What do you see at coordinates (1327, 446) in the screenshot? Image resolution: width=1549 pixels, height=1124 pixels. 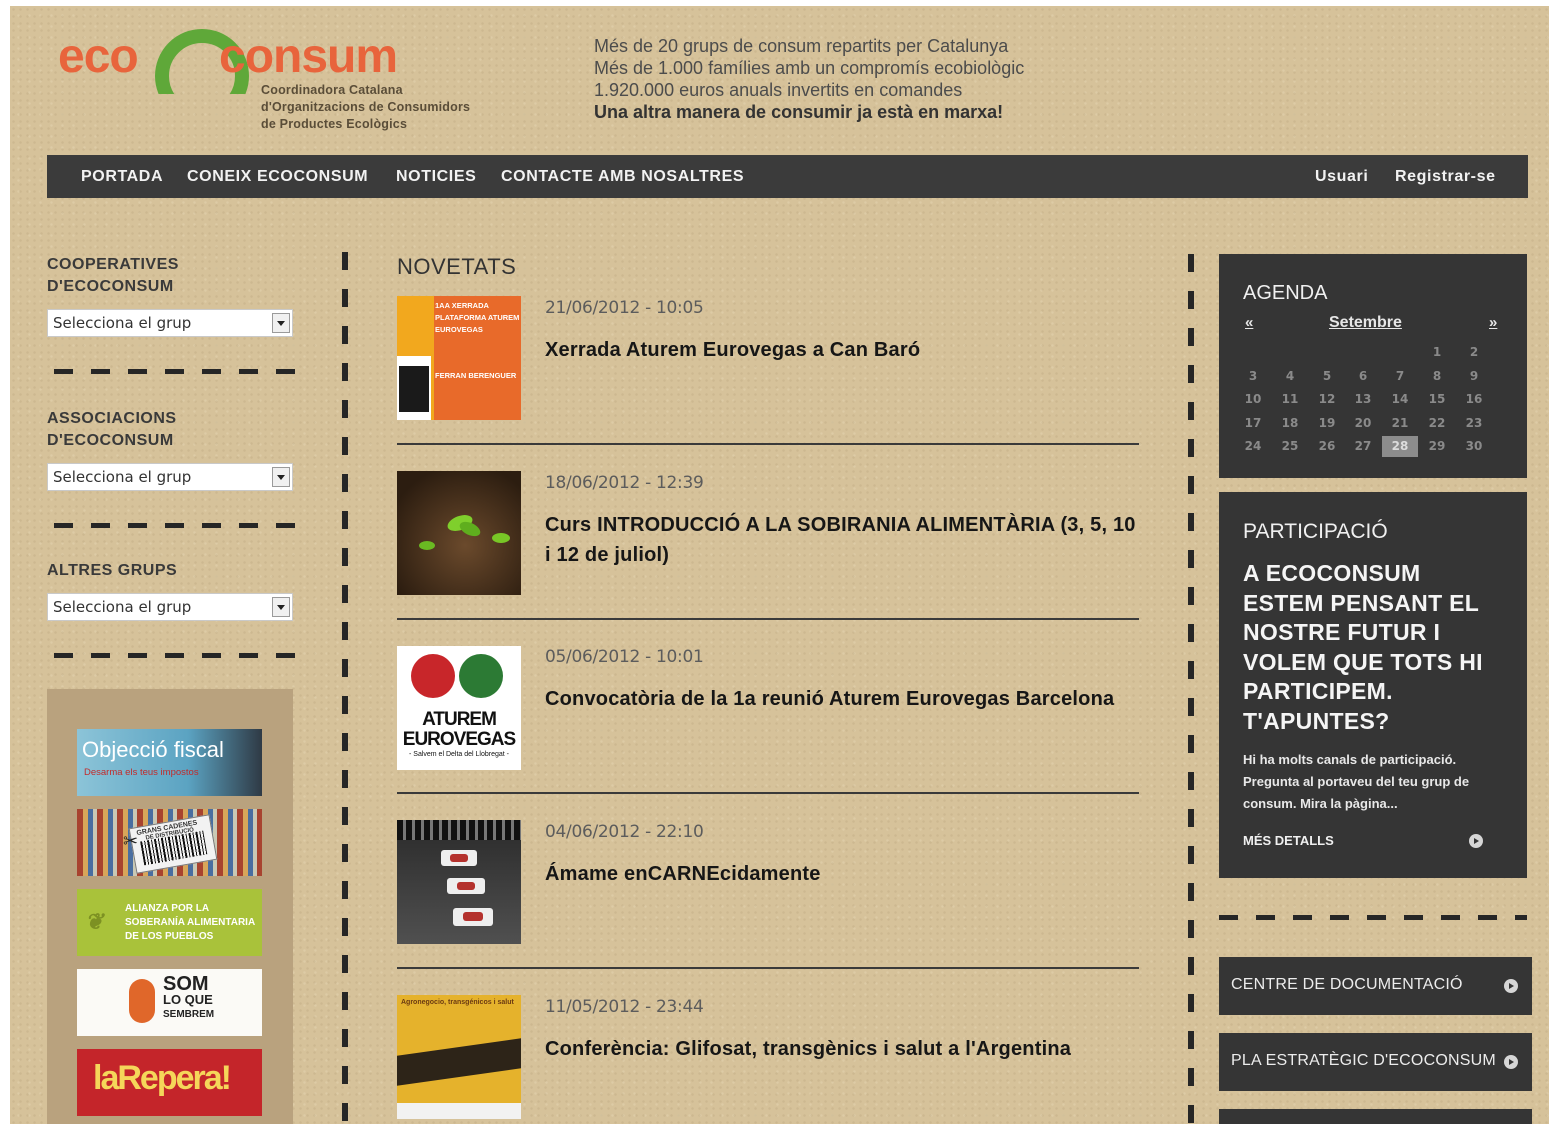 I see `calendar-day: 26` at bounding box center [1327, 446].